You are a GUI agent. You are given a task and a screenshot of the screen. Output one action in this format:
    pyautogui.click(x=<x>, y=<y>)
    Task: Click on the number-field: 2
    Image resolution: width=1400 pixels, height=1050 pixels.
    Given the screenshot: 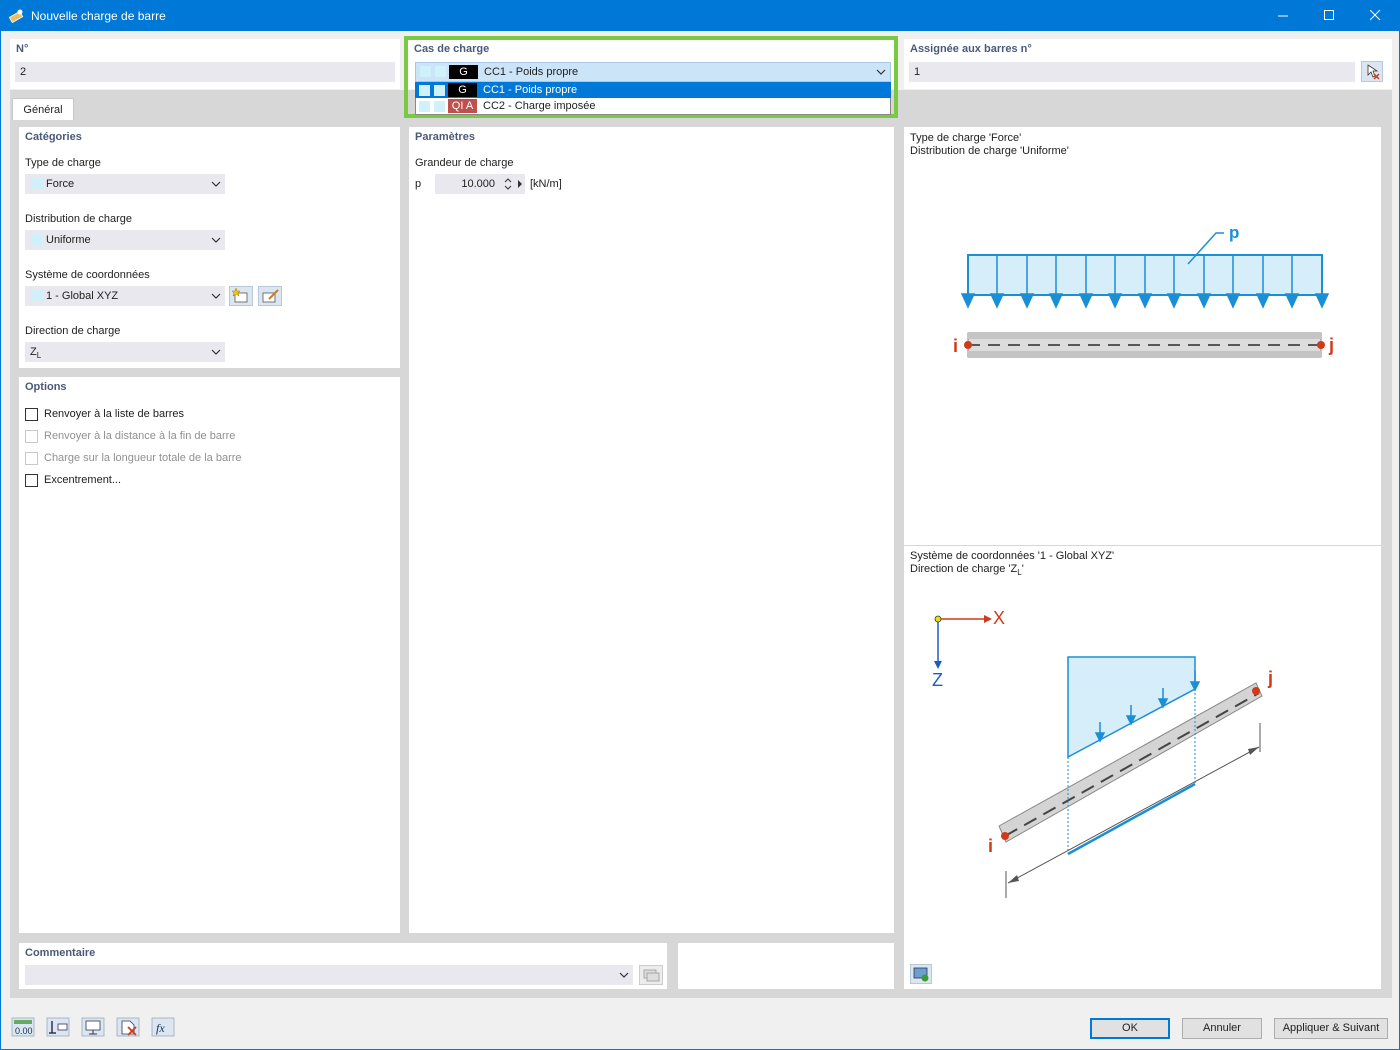 What is the action you would take?
    pyautogui.click(x=205, y=72)
    